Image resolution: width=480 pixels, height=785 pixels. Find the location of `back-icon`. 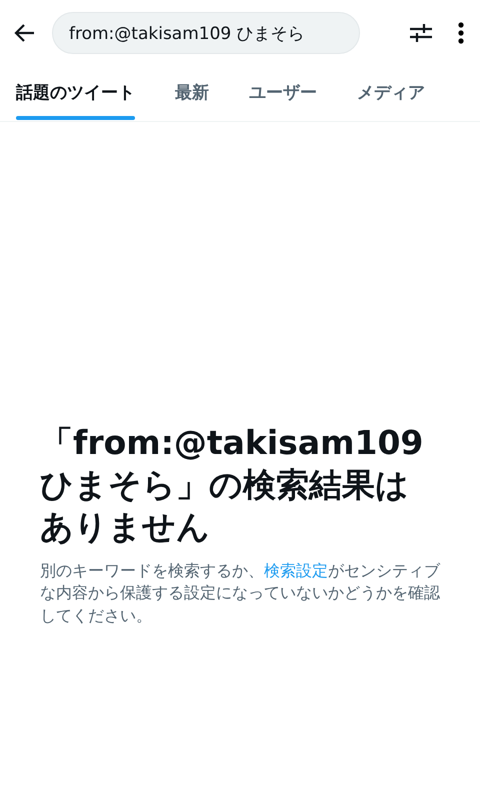

back-icon is located at coordinates (25, 33).